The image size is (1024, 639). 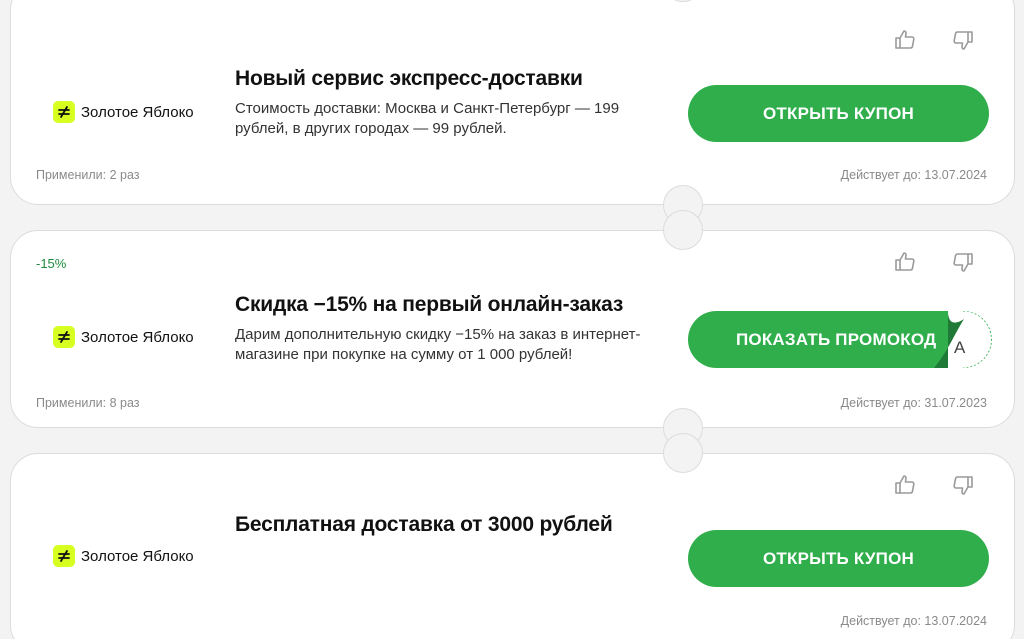 What do you see at coordinates (409, 78) in the screenshot?
I see `coupon-title: Новый сервис экспресс-доставки` at bounding box center [409, 78].